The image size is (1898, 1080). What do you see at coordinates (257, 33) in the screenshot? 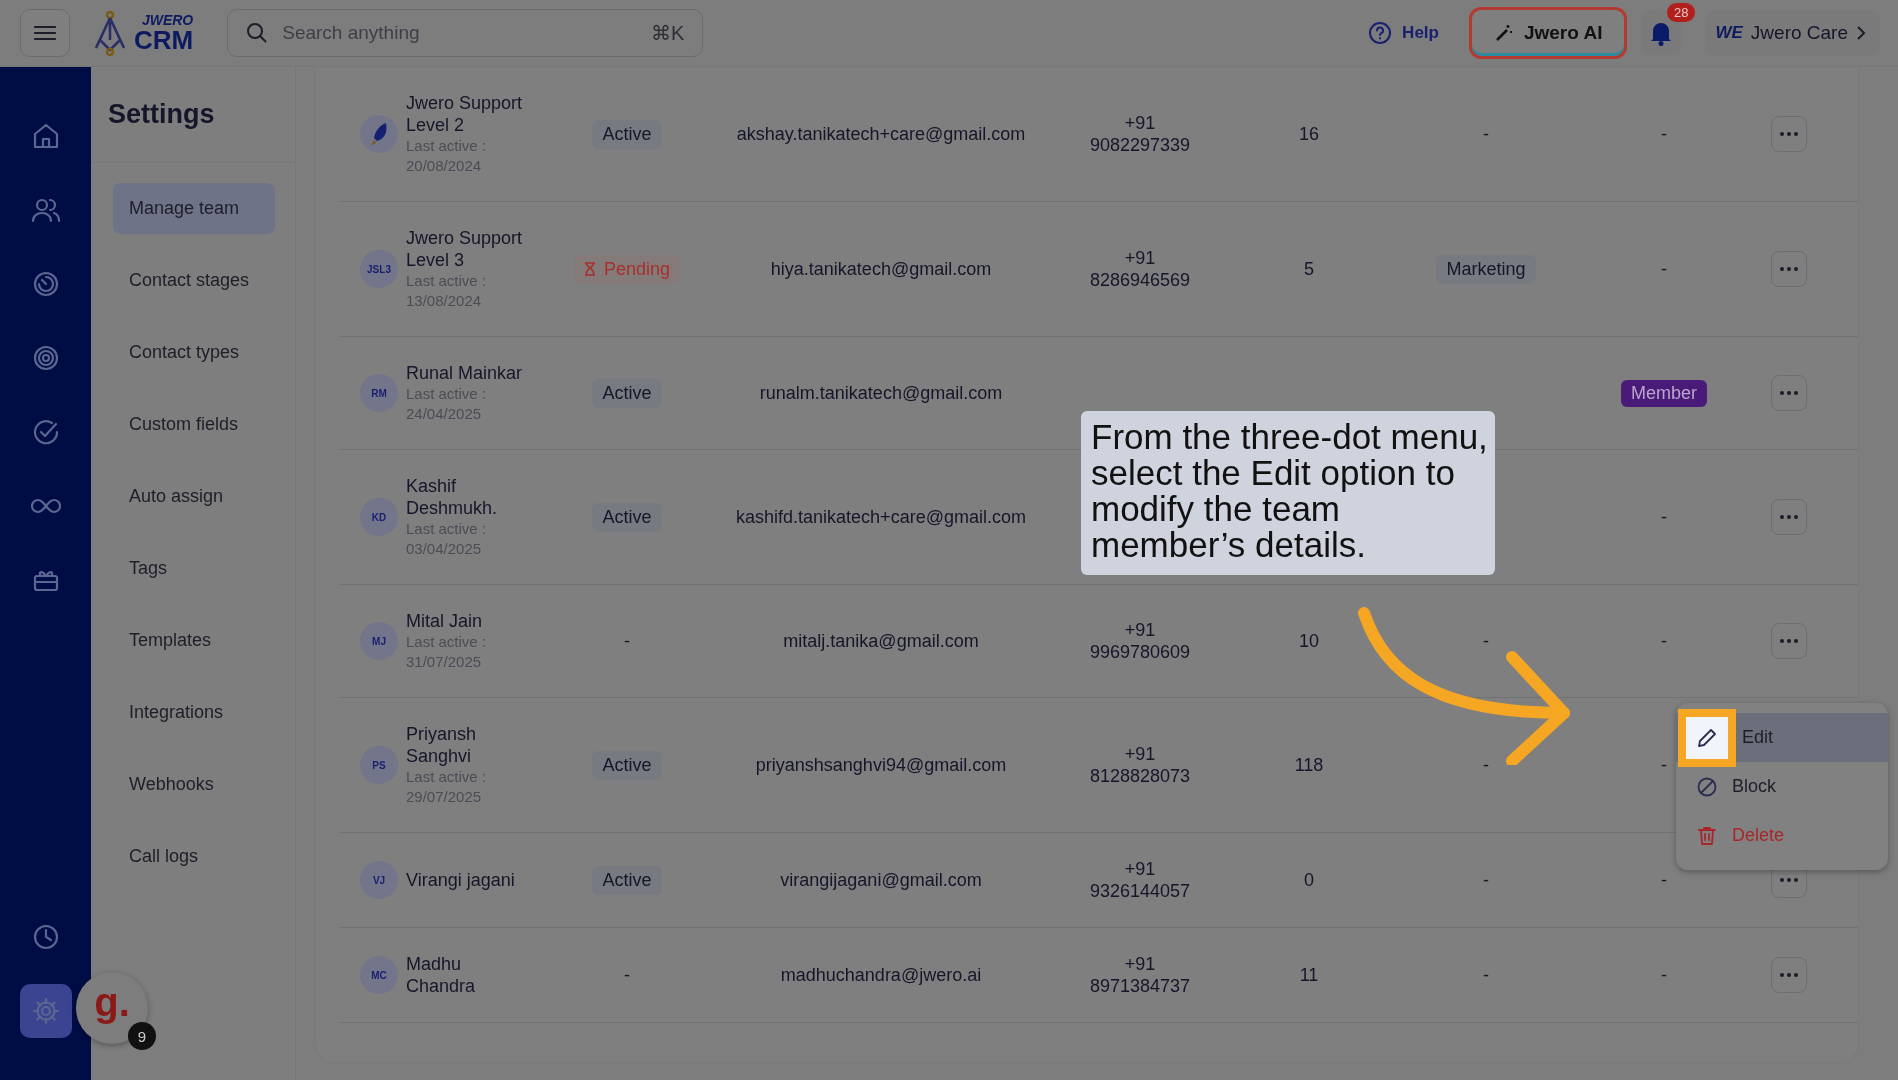
I see `search-icon` at bounding box center [257, 33].